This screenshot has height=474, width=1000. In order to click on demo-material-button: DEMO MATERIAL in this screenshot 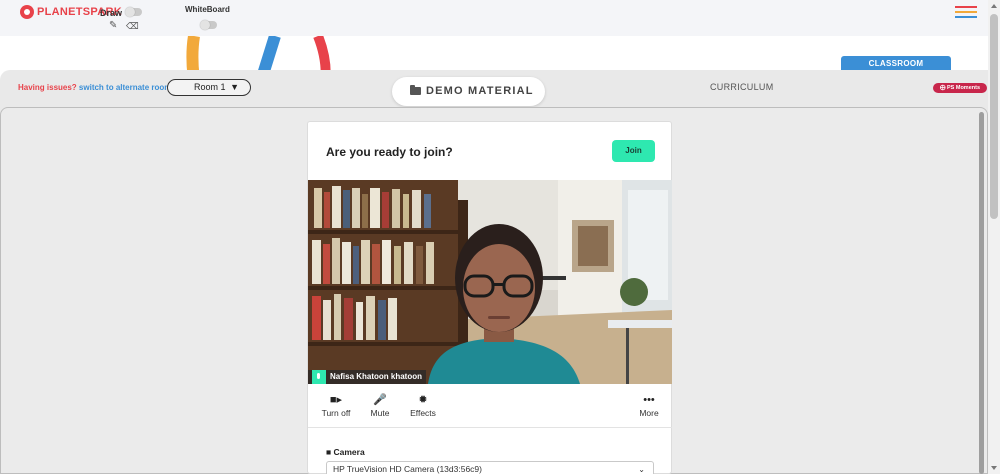, I will do `click(468, 91)`.